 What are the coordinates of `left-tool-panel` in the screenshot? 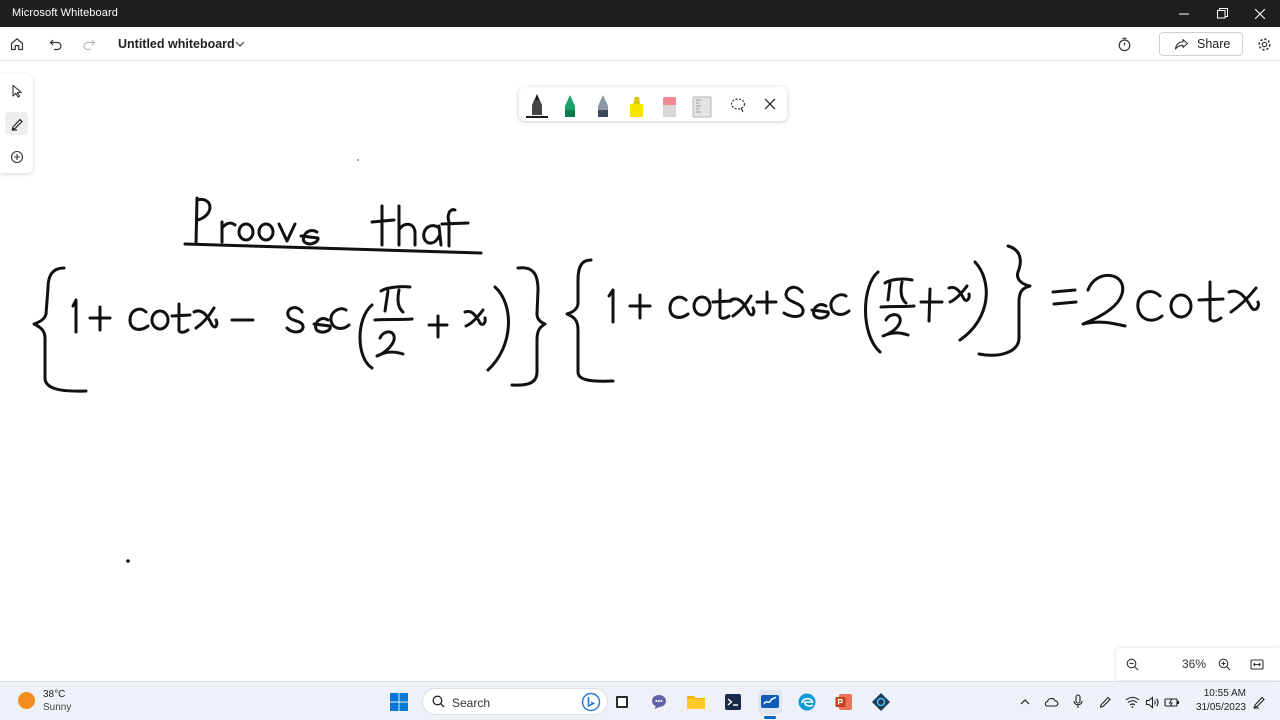 It's located at (16, 123).